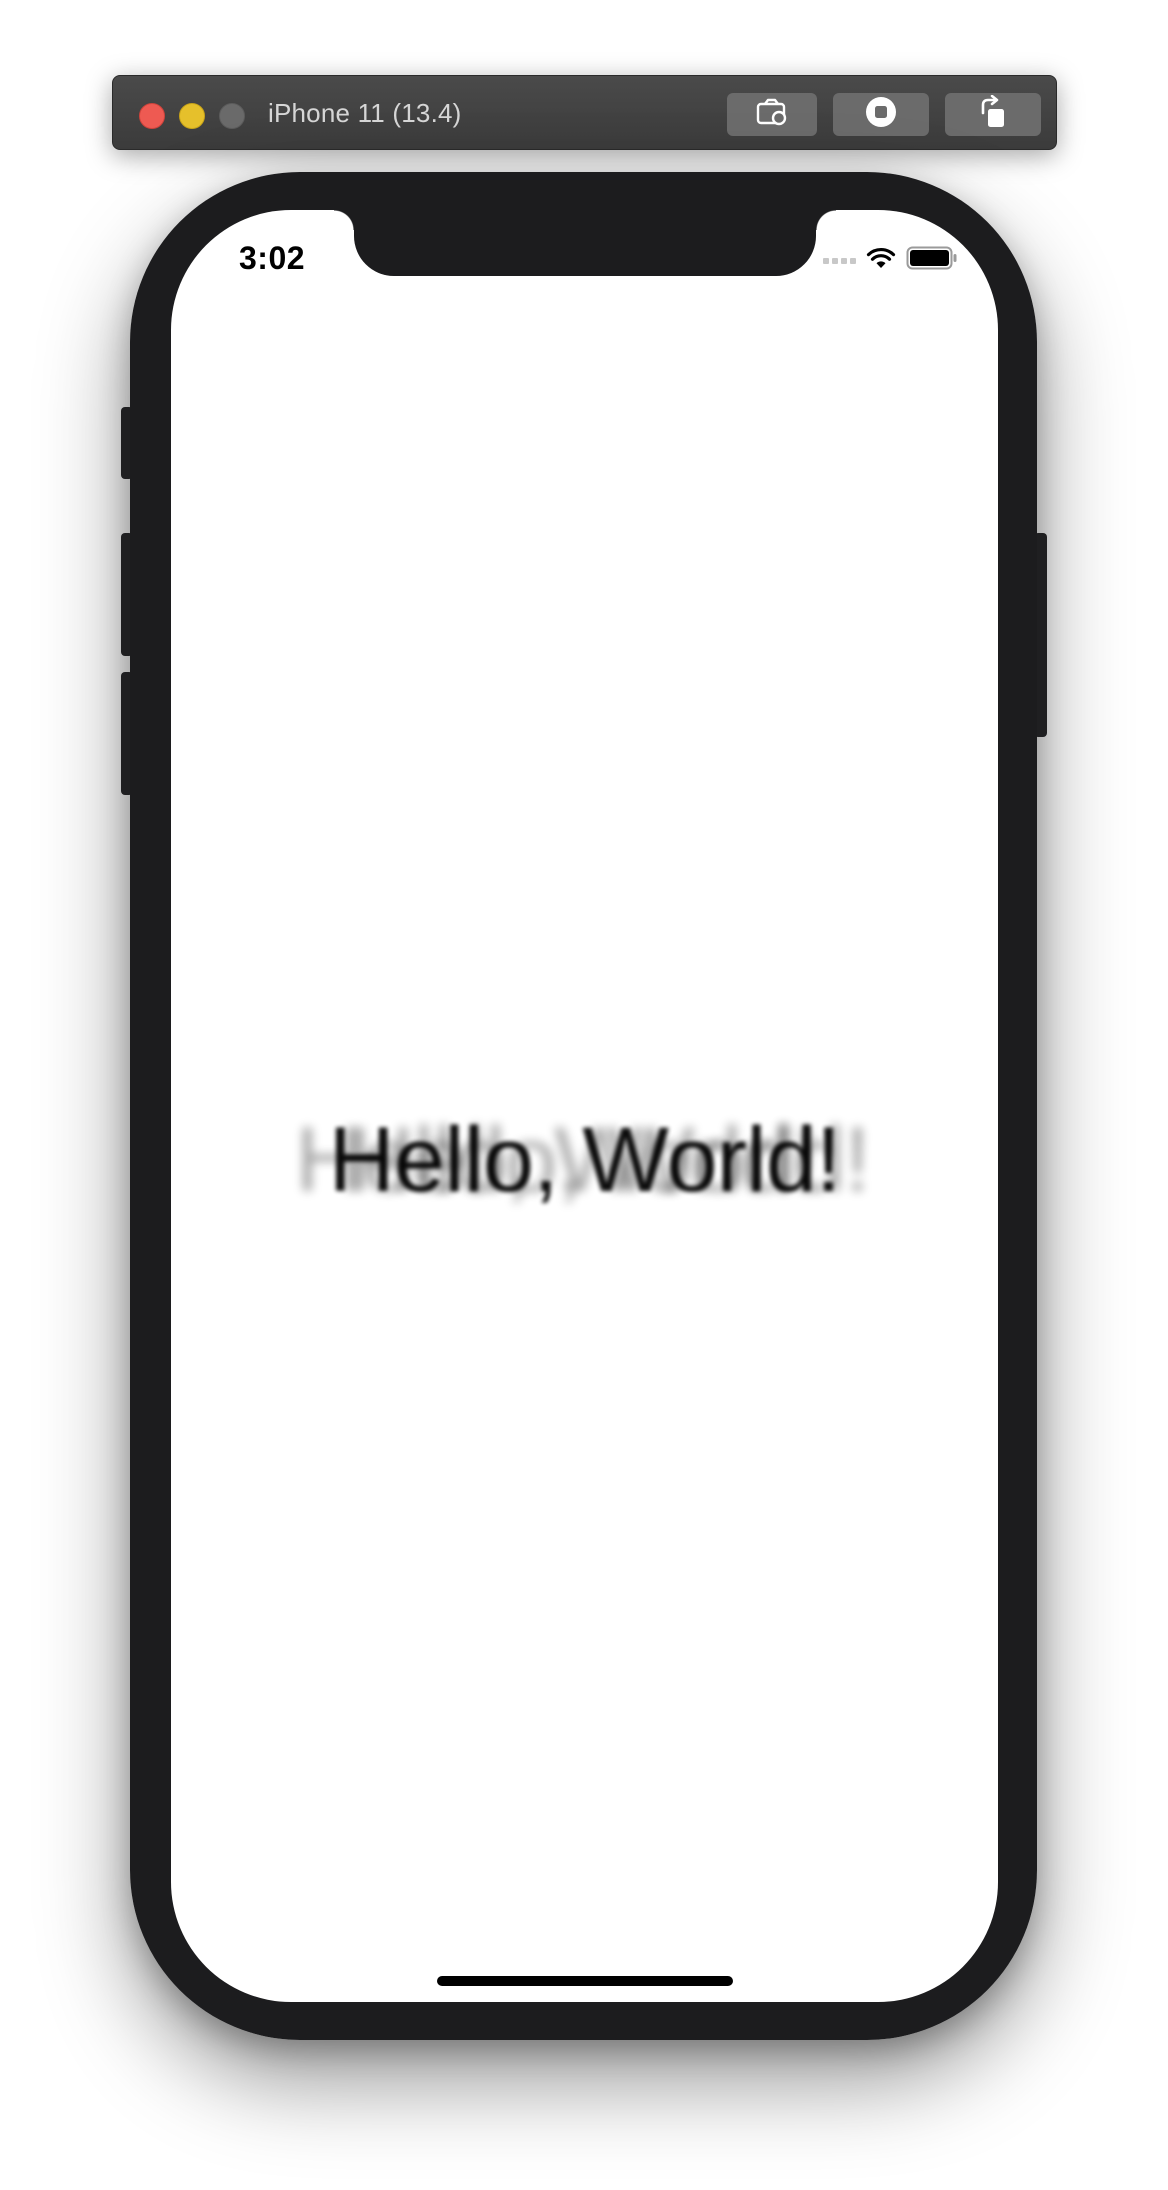  I want to click on camera-icon, so click(772, 114).